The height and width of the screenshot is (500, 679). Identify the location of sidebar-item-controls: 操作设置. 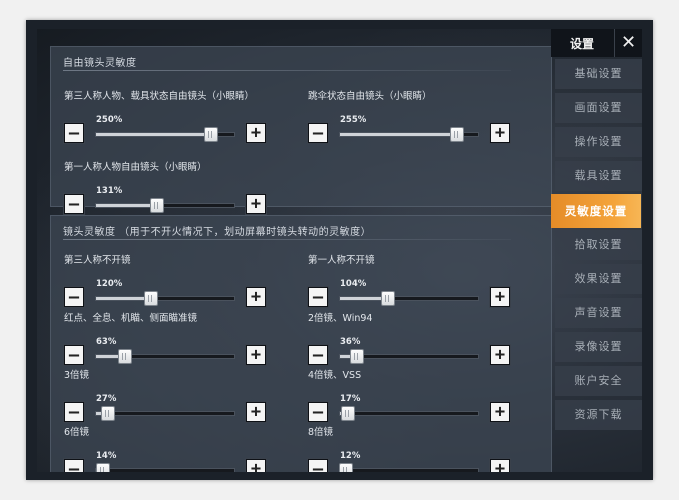
(598, 142).